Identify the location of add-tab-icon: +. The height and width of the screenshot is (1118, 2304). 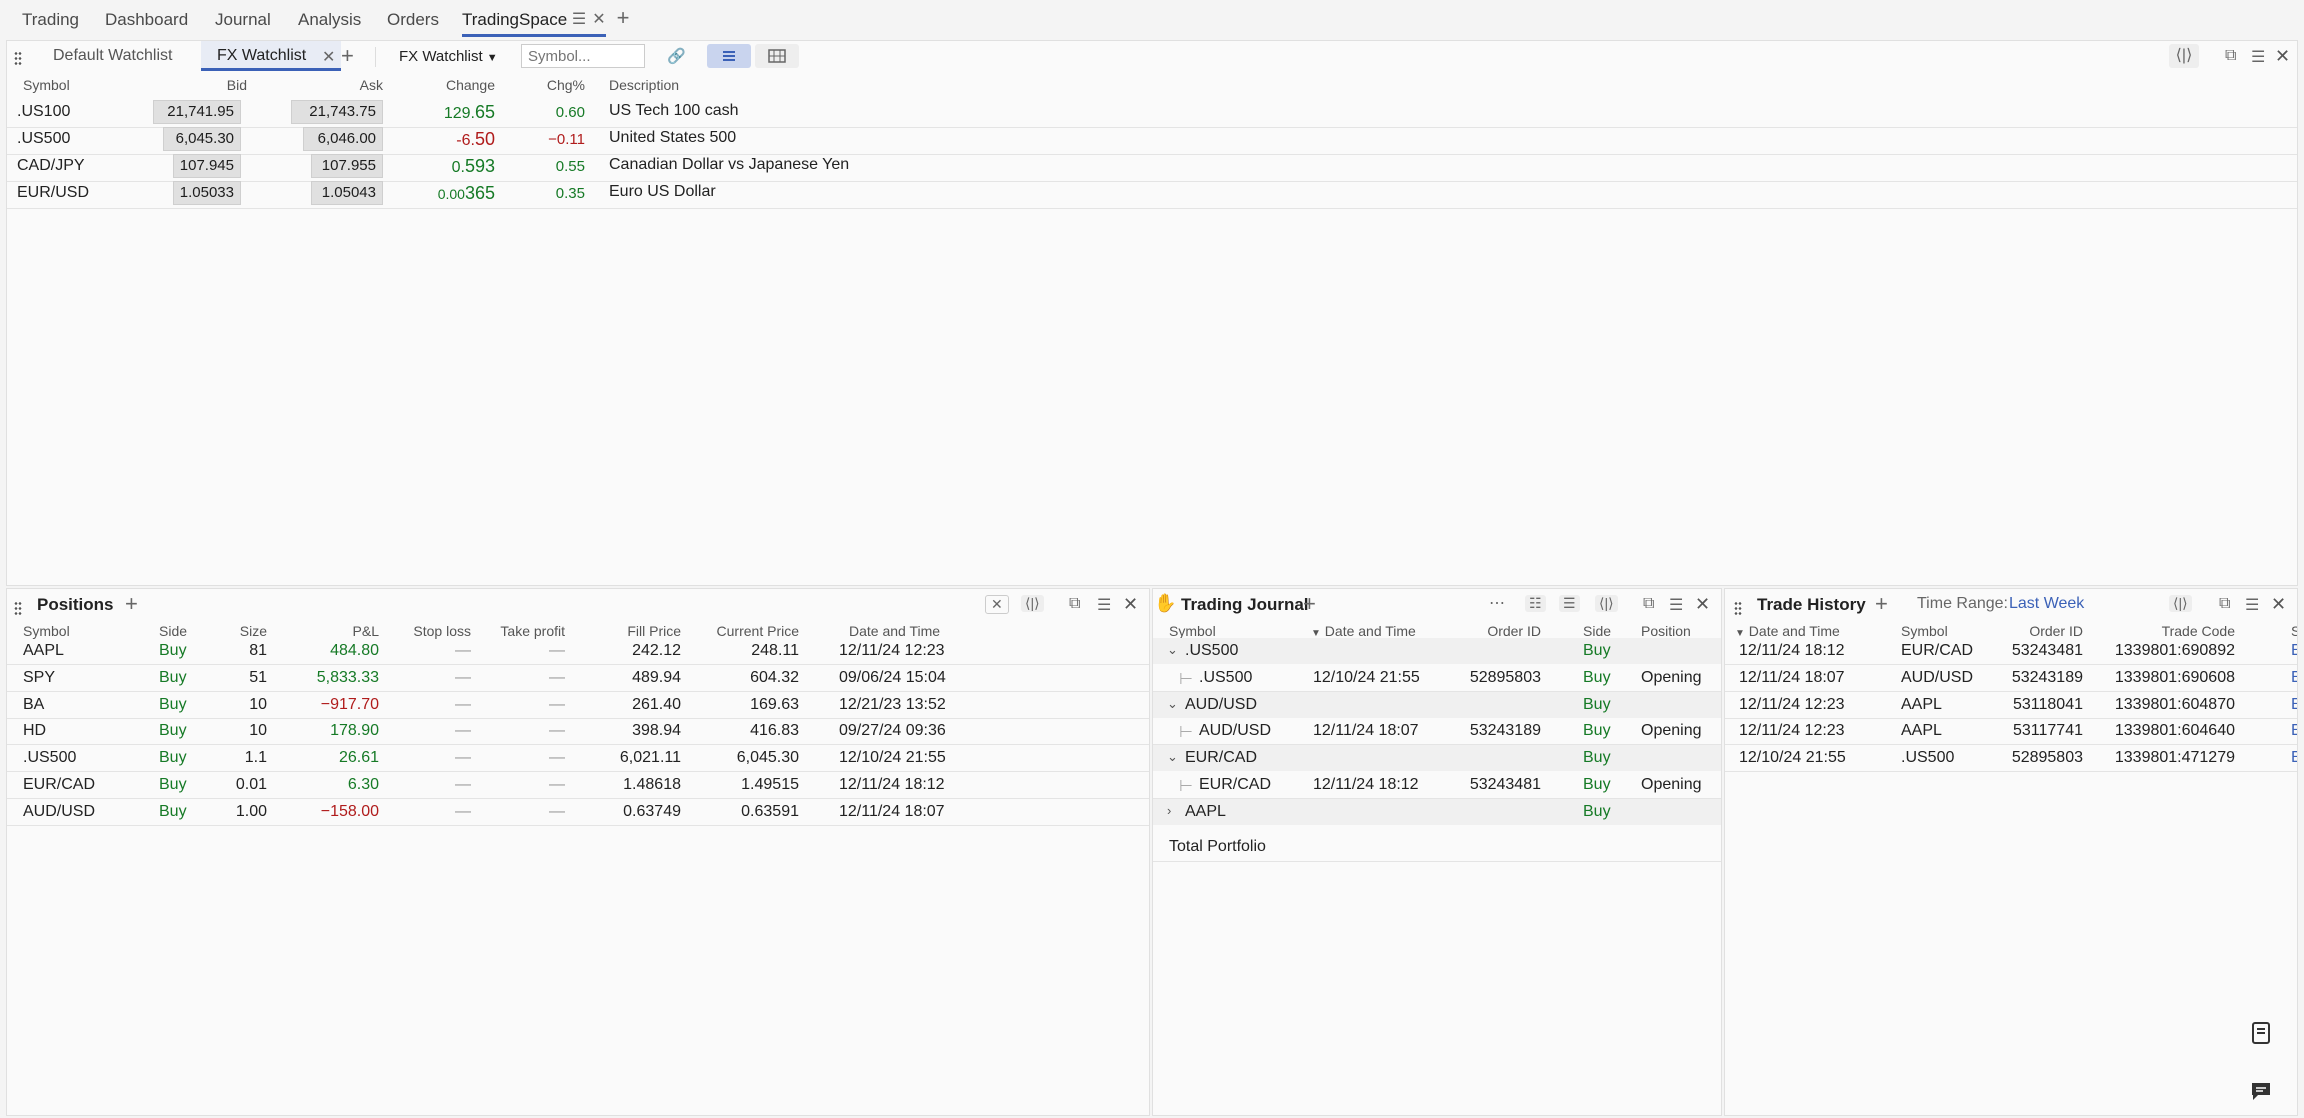
(623, 18).